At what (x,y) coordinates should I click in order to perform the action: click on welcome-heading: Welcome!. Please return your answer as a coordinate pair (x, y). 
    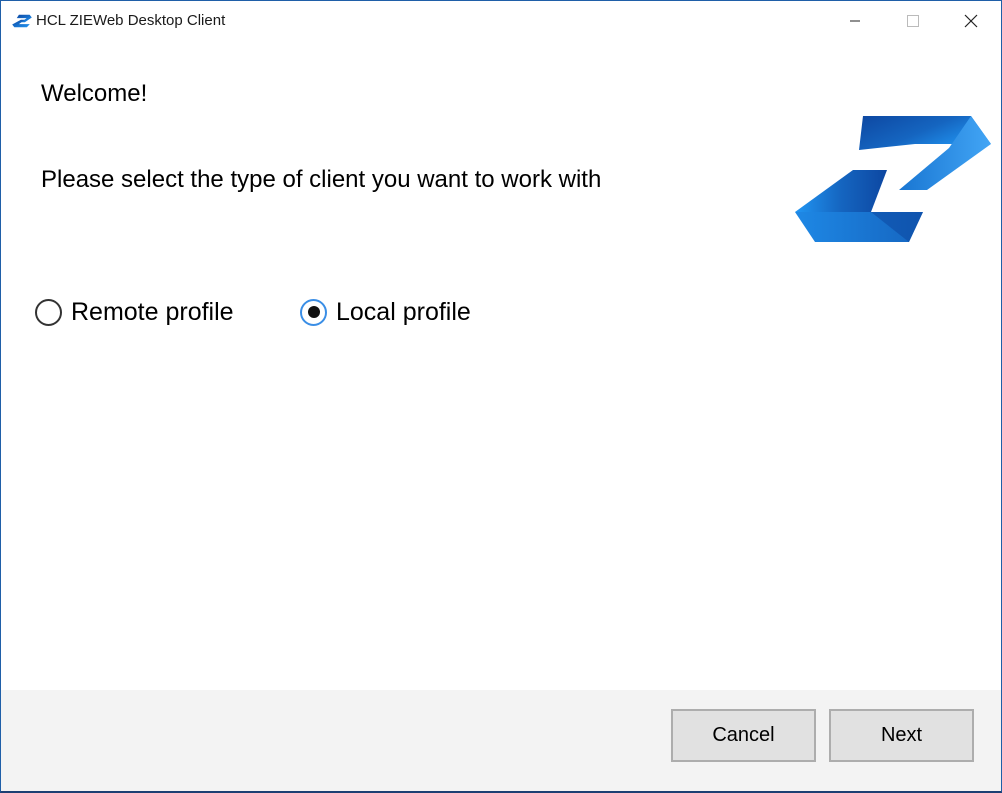
    Looking at the image, I should click on (94, 93).